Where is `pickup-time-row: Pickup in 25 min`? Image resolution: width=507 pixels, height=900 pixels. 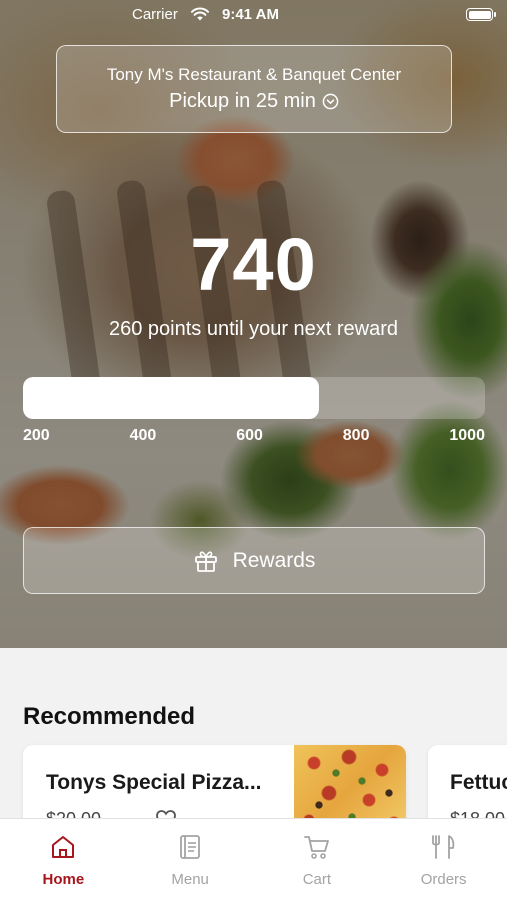
pickup-time-row: Pickup in 25 min is located at coordinates (254, 101).